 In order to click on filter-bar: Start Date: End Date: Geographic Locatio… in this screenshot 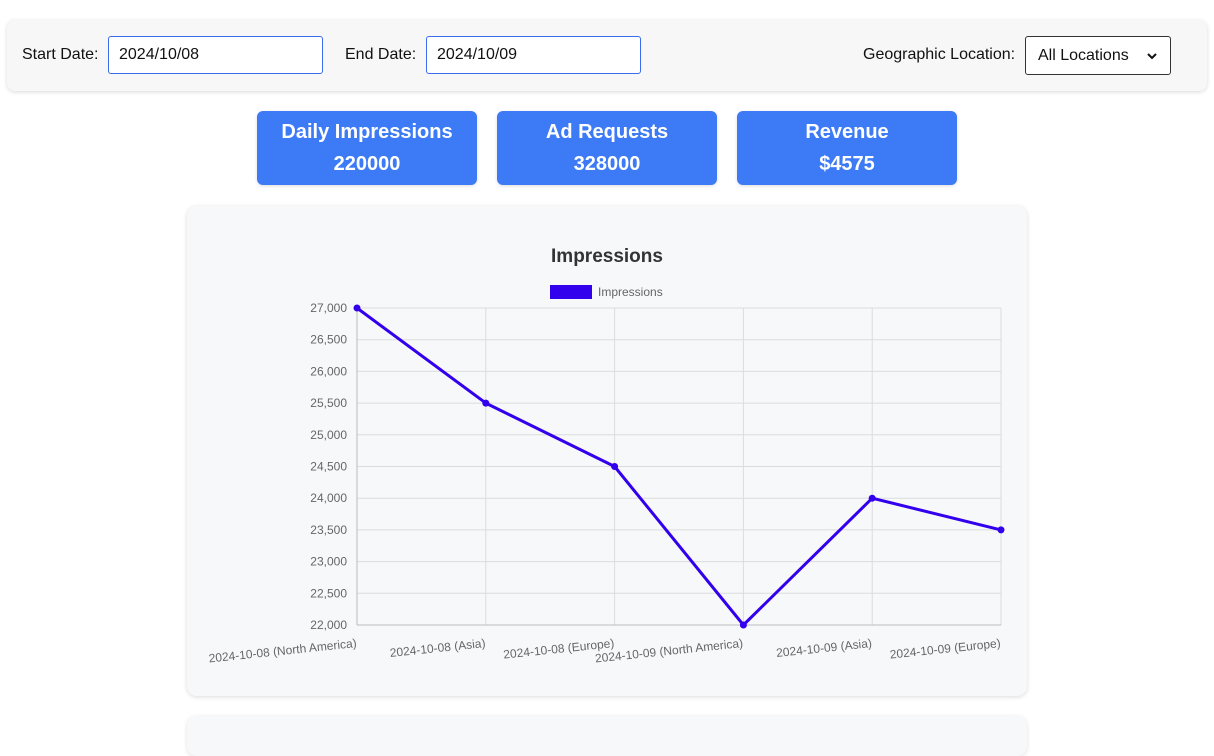, I will do `click(607, 55)`.